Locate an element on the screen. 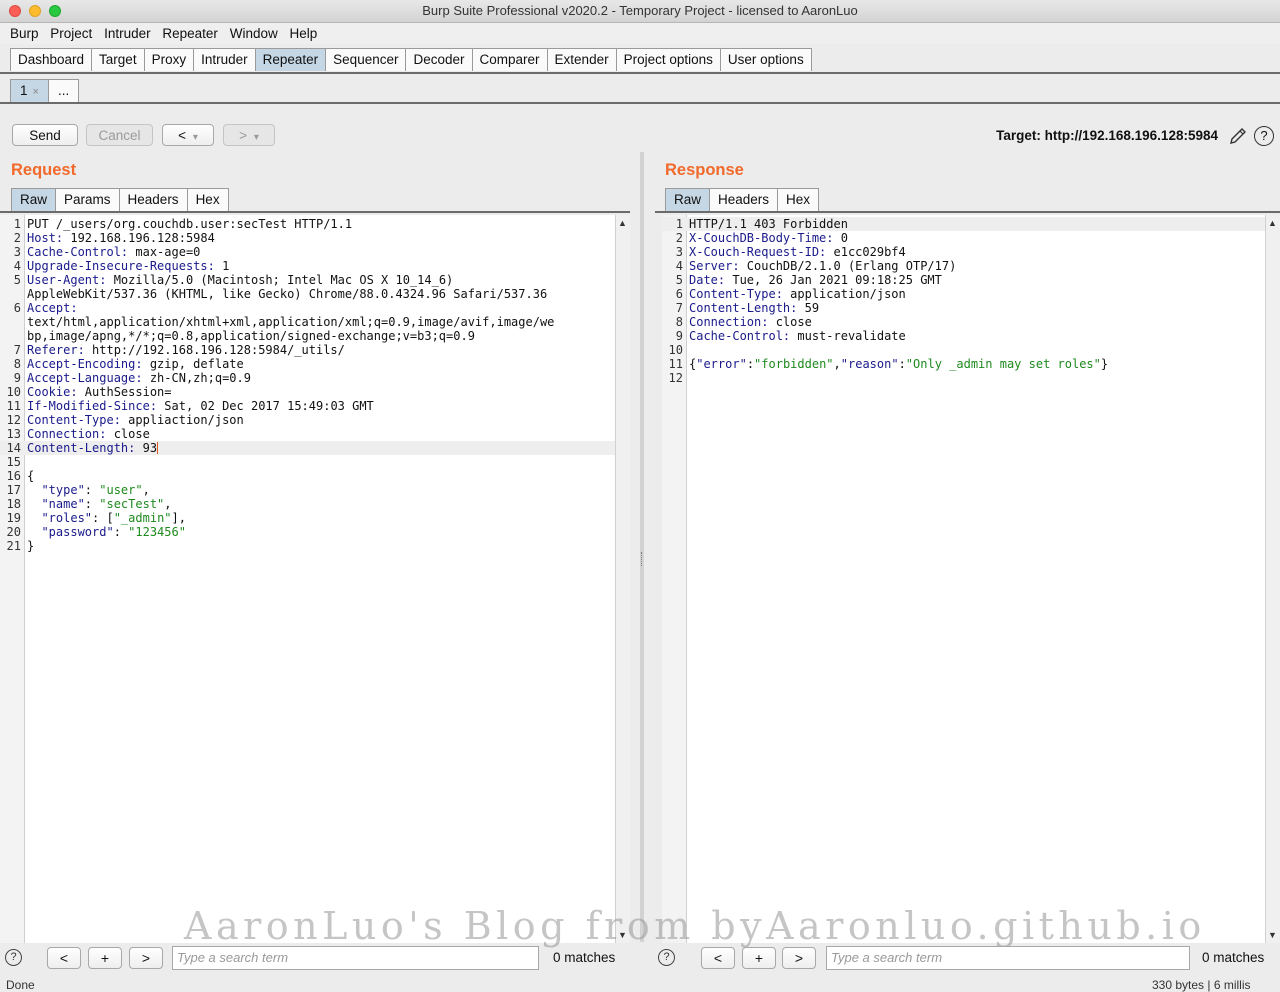  help-icon: ? is located at coordinates (1264, 136).